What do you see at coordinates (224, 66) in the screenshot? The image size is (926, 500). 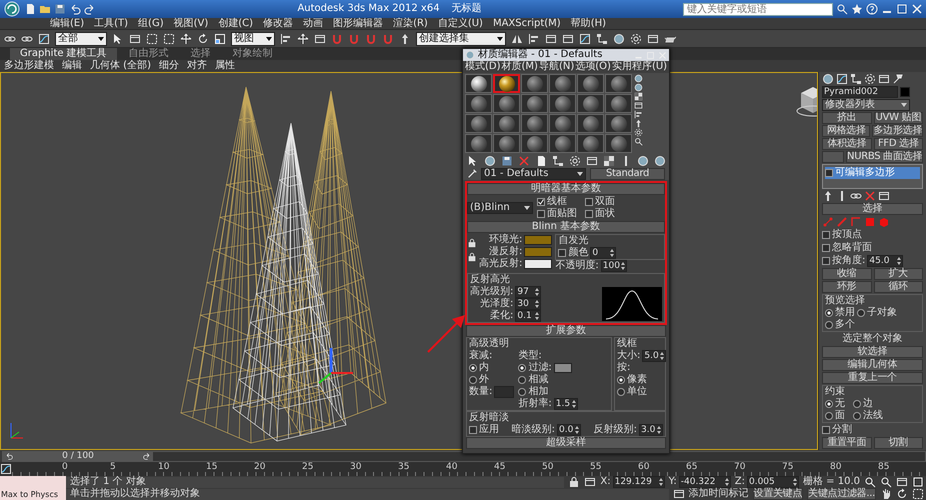 I see `ribbon-group: 属性` at bounding box center [224, 66].